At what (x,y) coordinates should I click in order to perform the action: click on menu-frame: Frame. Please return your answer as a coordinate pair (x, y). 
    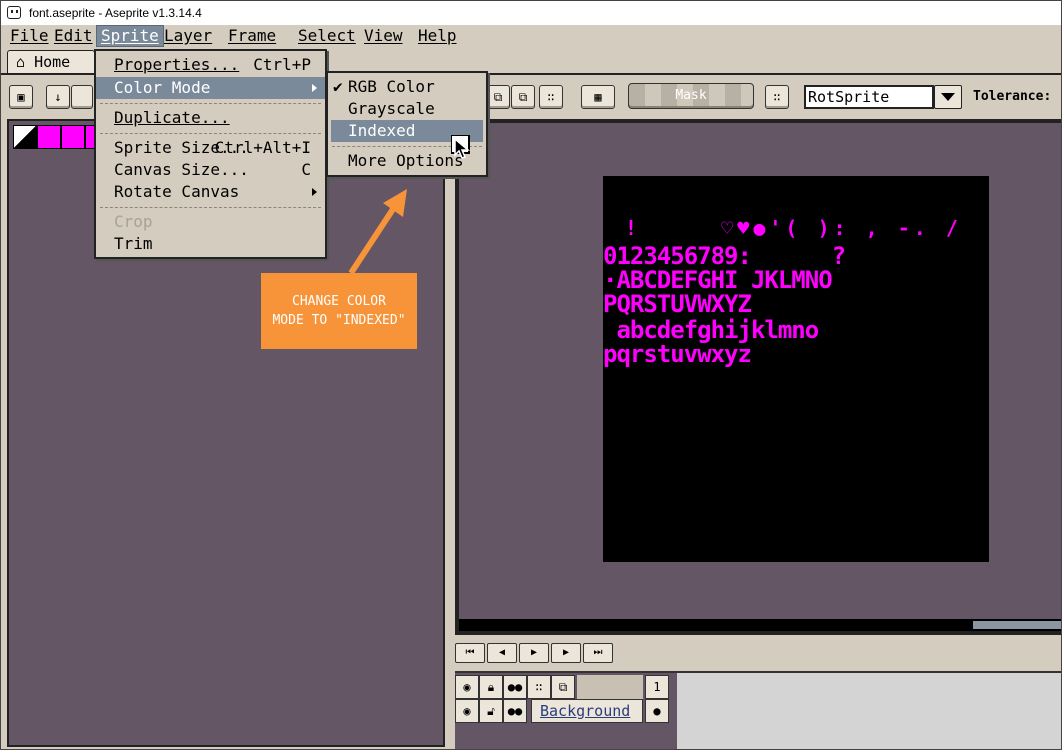
    Looking at the image, I should click on (252, 36).